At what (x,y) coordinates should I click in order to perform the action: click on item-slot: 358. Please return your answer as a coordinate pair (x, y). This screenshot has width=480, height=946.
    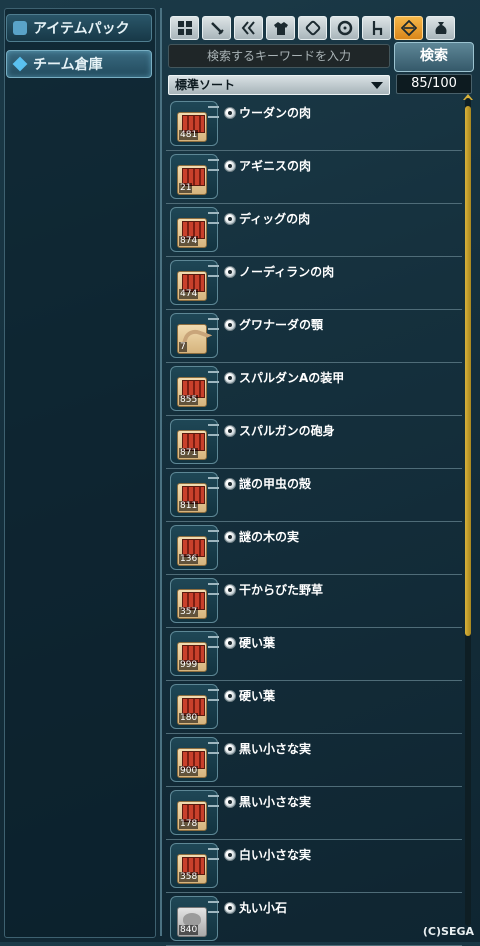
    Looking at the image, I should click on (194, 865).